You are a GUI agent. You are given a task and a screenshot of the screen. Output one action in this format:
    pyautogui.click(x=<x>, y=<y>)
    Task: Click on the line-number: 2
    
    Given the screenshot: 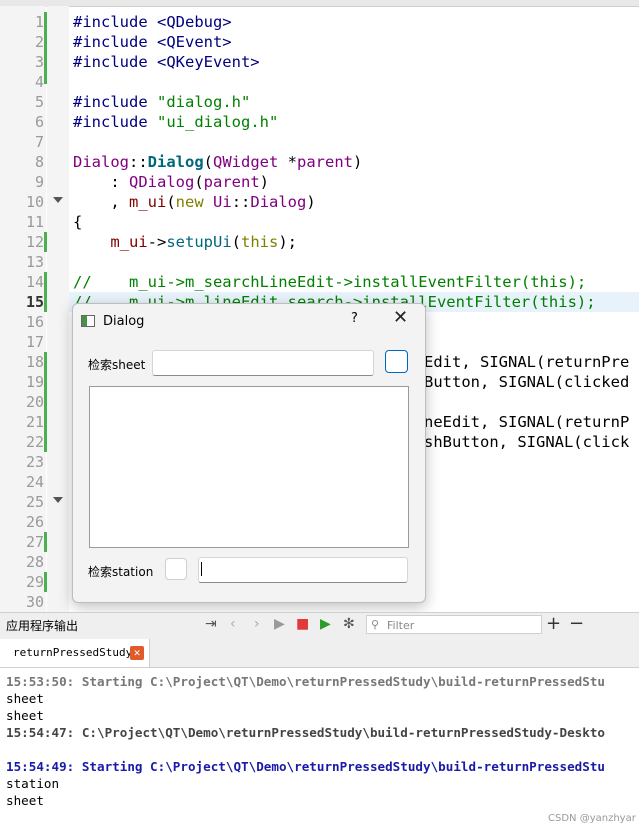 What is the action you would take?
    pyautogui.click(x=39, y=42)
    